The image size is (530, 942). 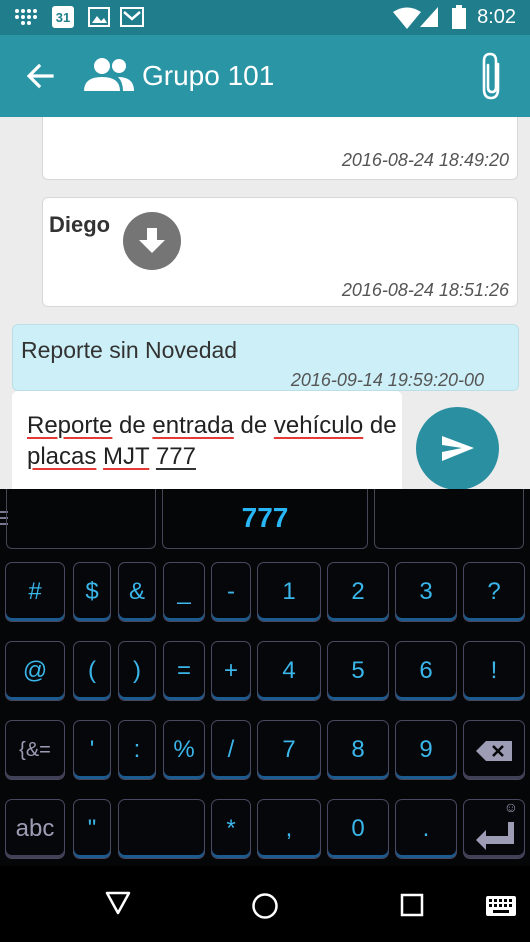 I want to click on app-bar: Grupo 101, so click(x=265, y=76).